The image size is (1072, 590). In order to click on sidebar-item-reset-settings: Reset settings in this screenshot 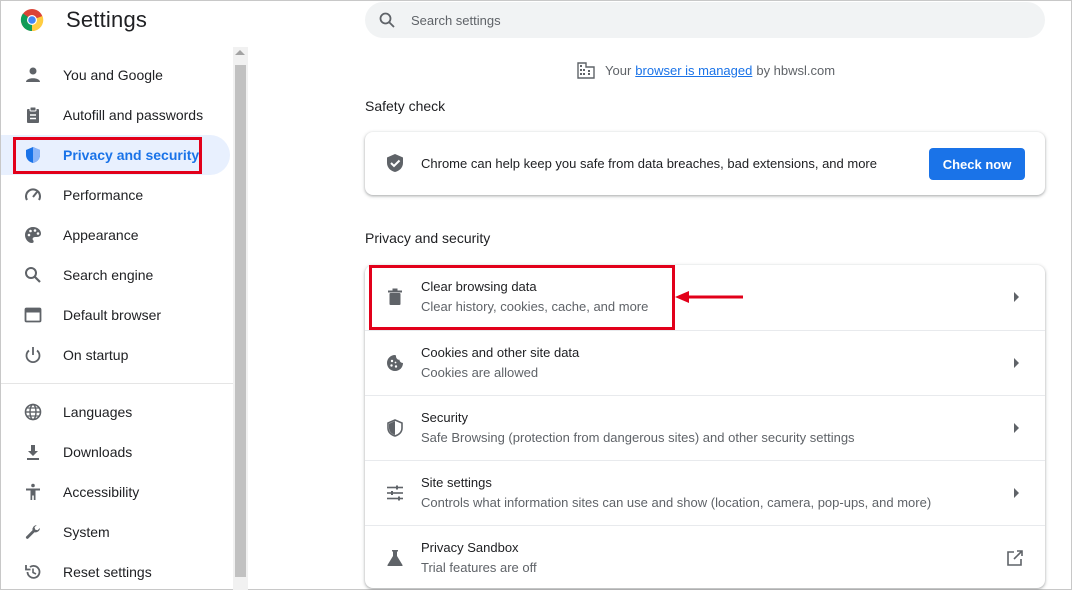, I will do `click(115, 571)`.